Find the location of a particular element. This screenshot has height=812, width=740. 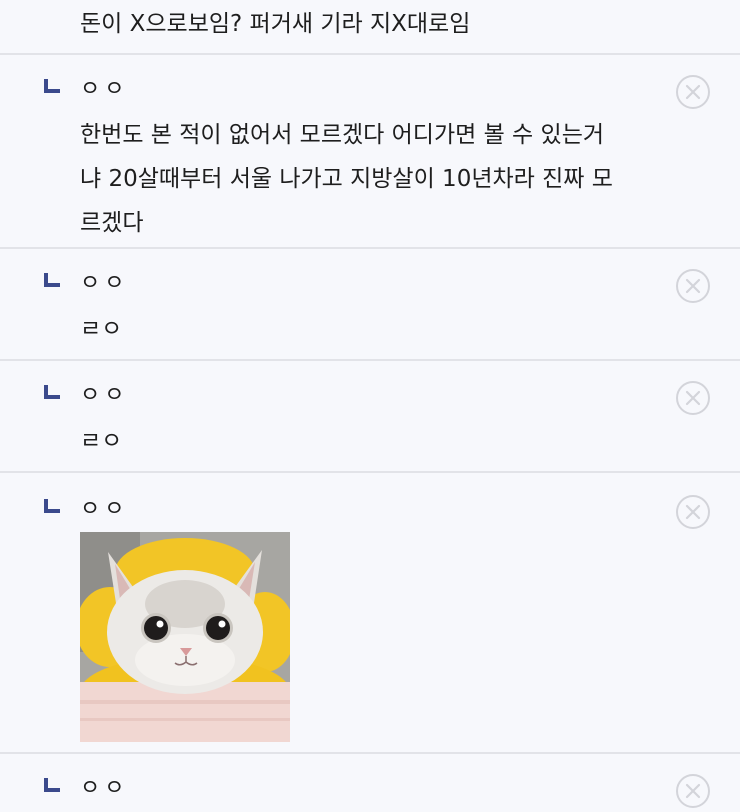

cat-photo-icon is located at coordinates (185, 637).